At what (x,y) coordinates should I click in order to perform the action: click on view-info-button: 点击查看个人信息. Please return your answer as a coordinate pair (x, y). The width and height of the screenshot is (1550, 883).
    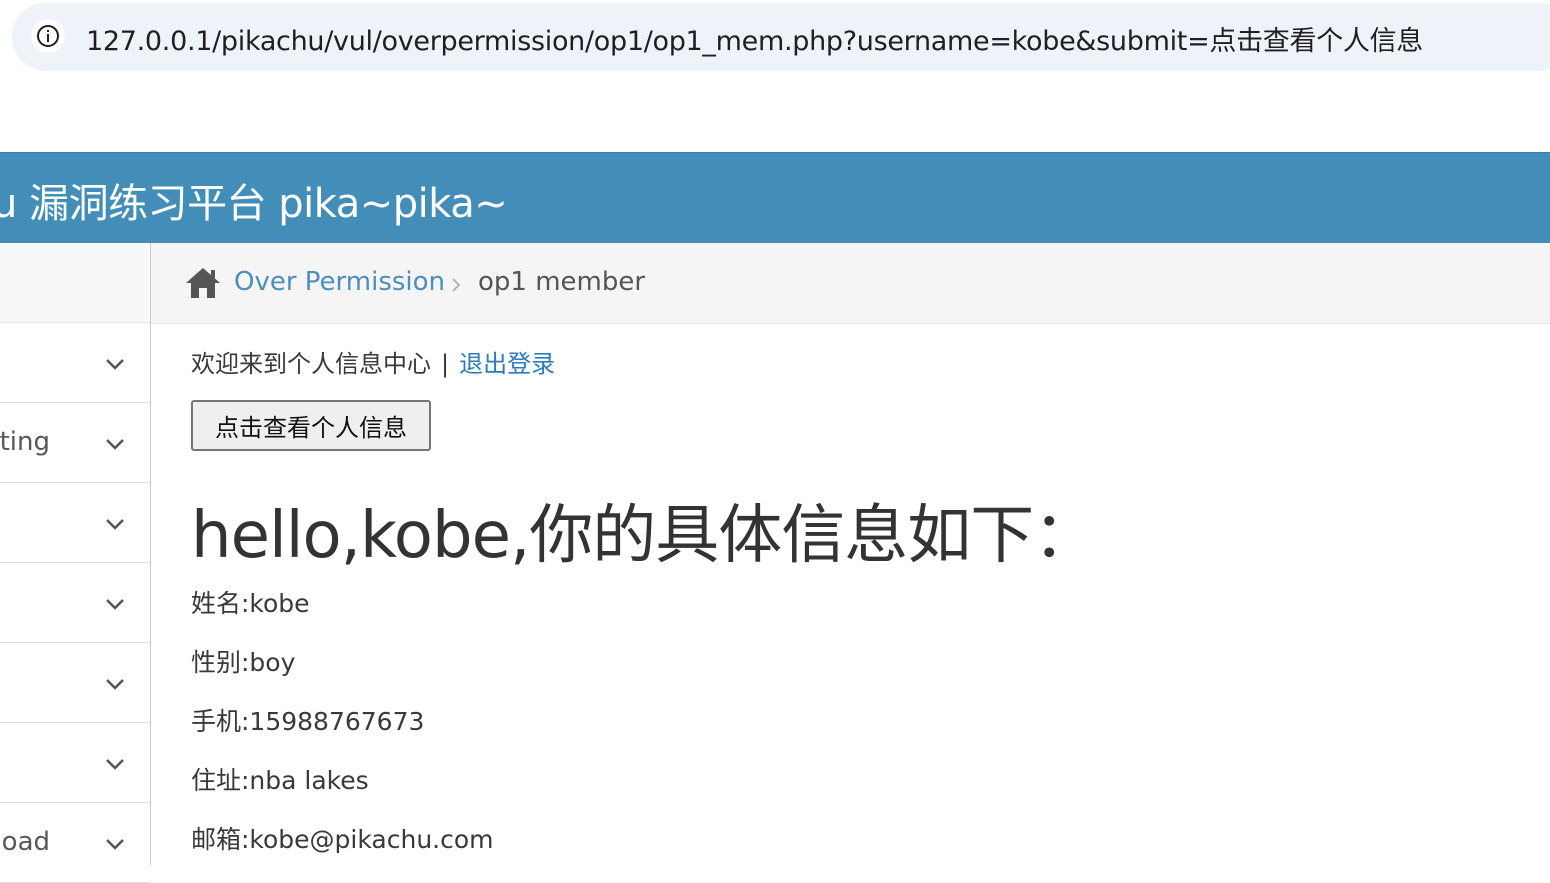
    Looking at the image, I should click on (311, 425).